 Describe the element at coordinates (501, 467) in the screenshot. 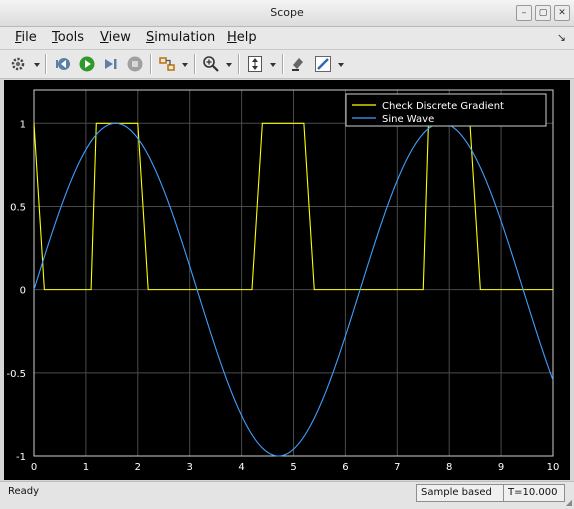

I see `x-tick-label: 9` at that location.